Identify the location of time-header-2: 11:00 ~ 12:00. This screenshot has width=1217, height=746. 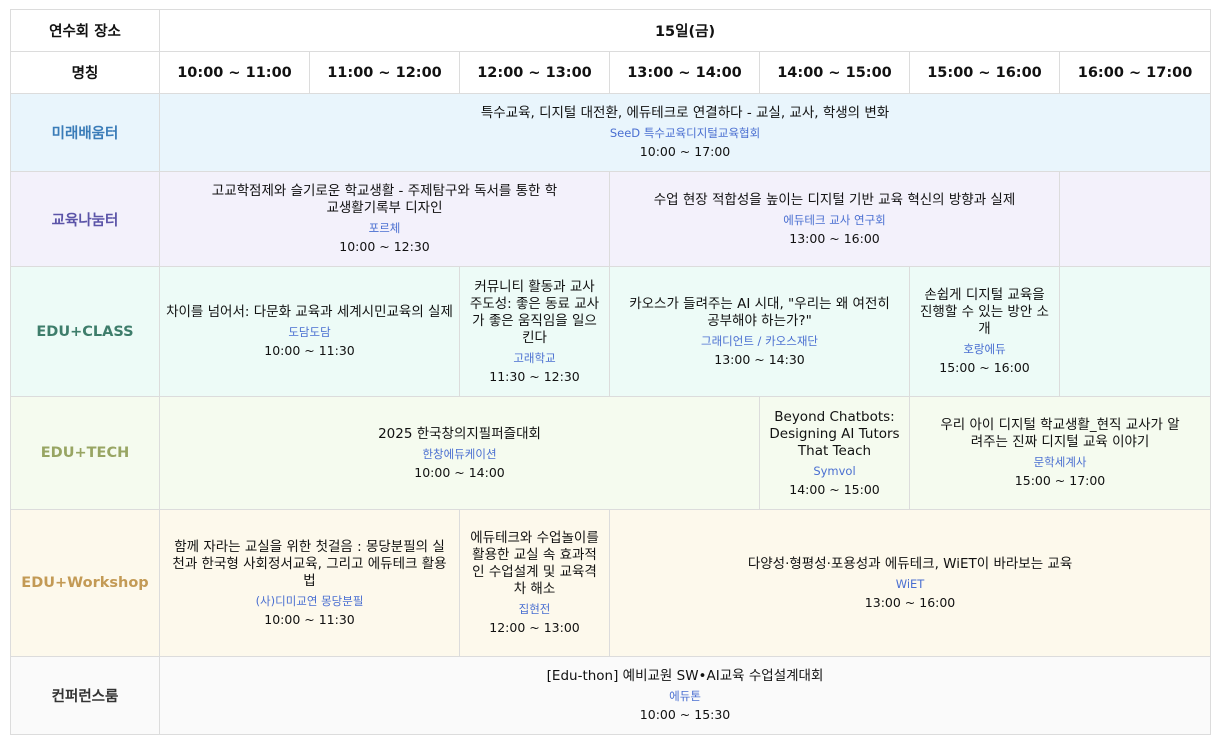
(384, 72).